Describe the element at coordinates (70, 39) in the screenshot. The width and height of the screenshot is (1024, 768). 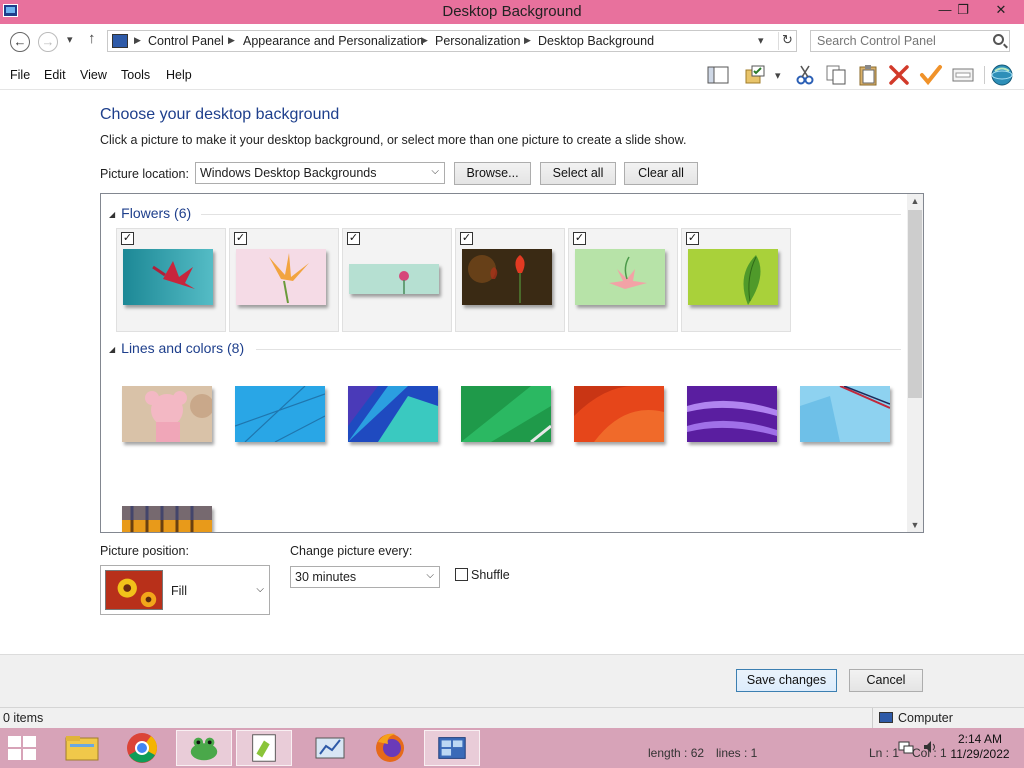
I see `recent-pages-dropdown: ▾` at that location.